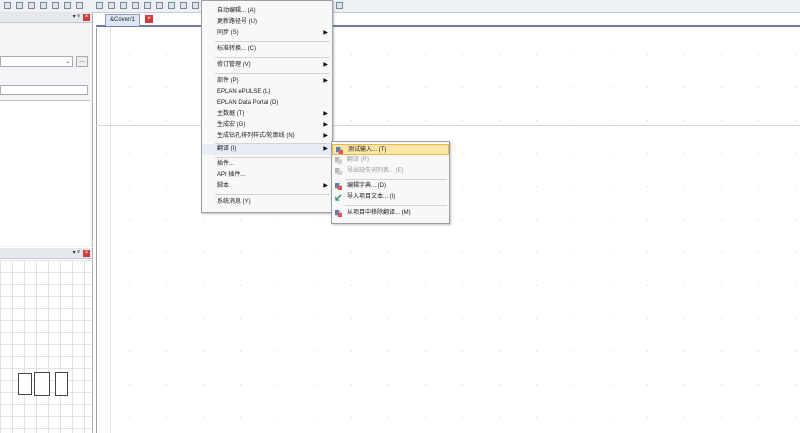  Describe the element at coordinates (267, 114) in the screenshot. I see `menu-item-master-data: 主数据 (T) ▶` at that location.